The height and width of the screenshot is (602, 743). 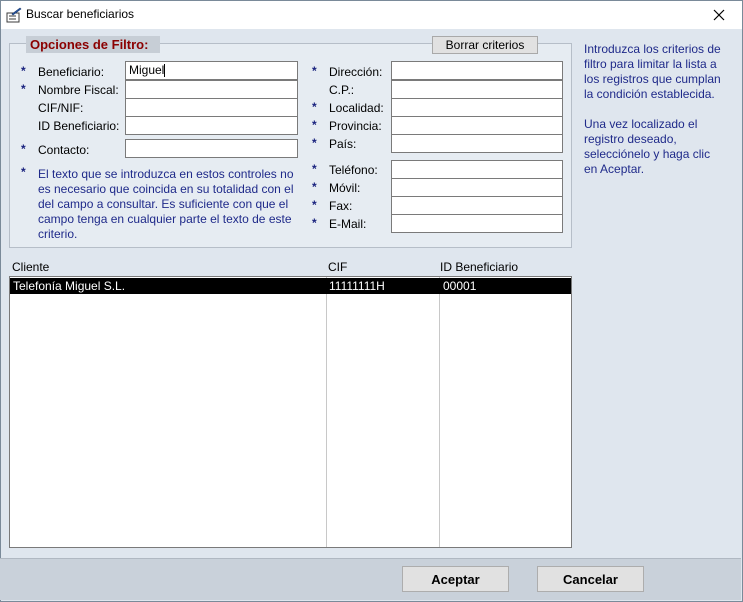 I want to click on telefono-input, so click(x=477, y=169).